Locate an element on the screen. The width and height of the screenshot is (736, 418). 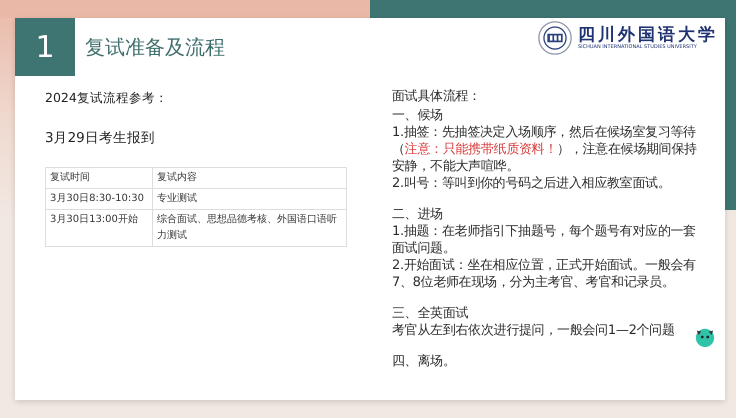
registration-text: 3月29日考生报到 is located at coordinates (100, 138).